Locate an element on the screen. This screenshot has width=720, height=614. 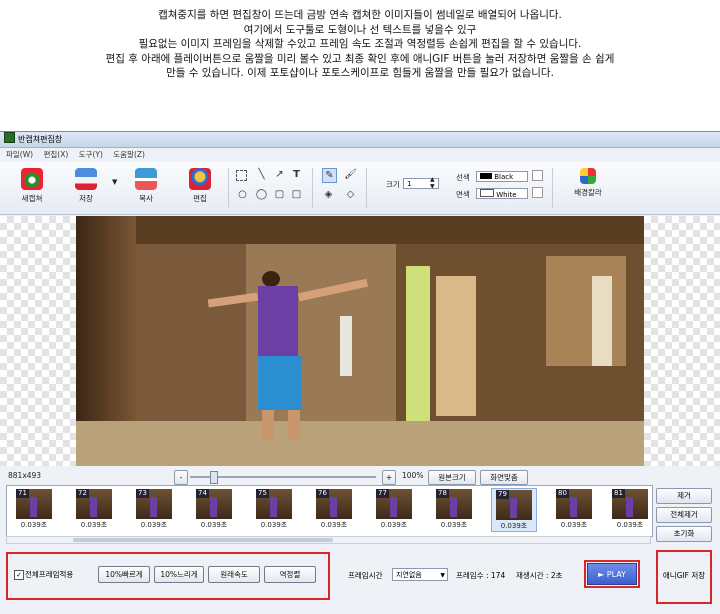
zoom-level: 100% is located at coordinates (413, 475).